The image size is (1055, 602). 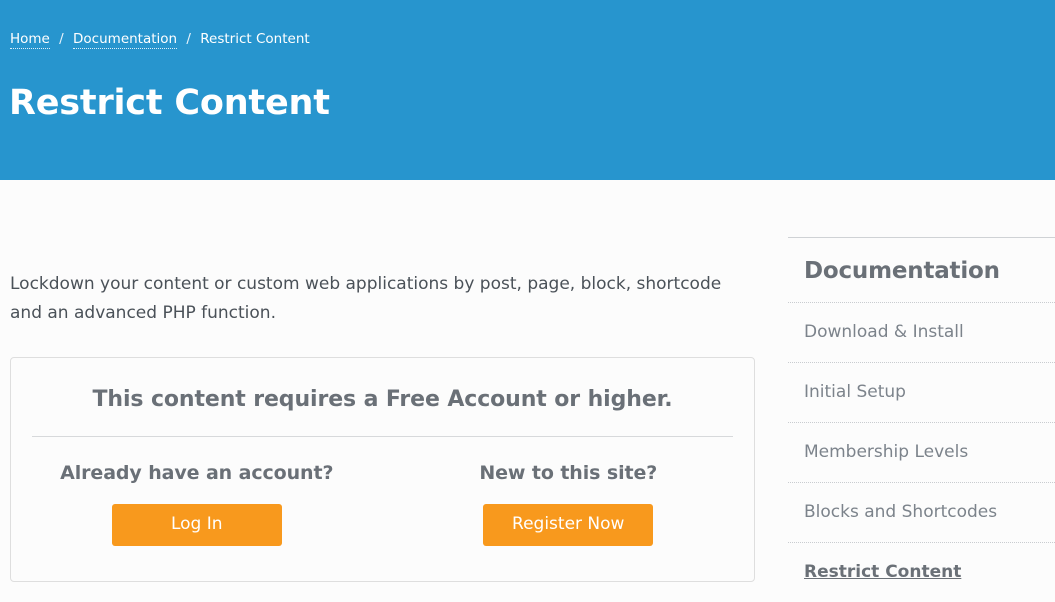 What do you see at coordinates (30, 40) in the screenshot?
I see `breadcrumb-item-home: Home` at bounding box center [30, 40].